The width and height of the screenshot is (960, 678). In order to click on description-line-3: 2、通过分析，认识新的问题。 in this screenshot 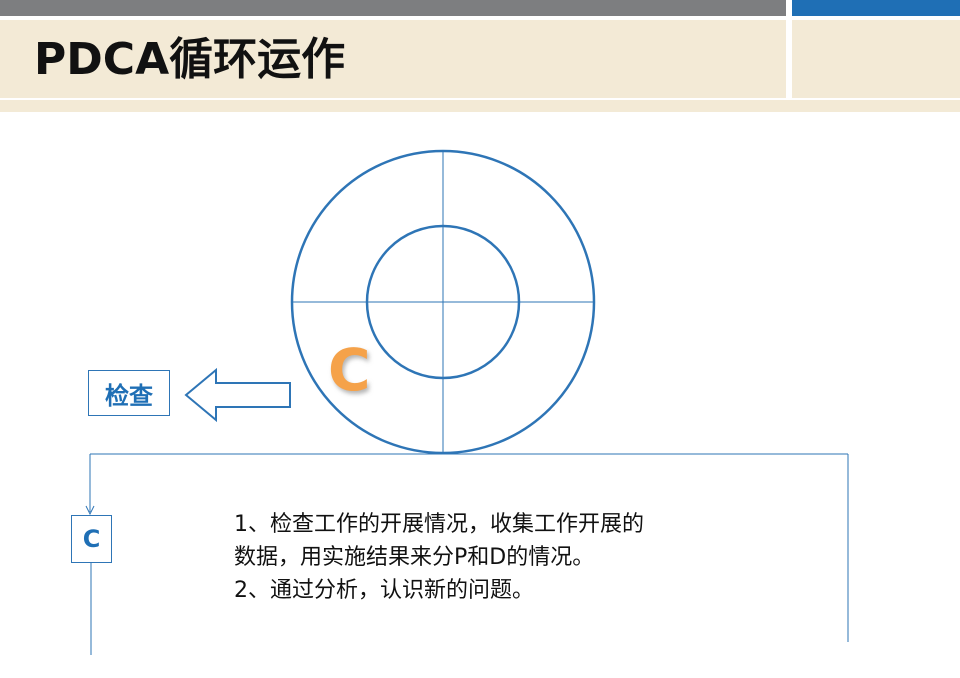, I will do `click(384, 590)`.